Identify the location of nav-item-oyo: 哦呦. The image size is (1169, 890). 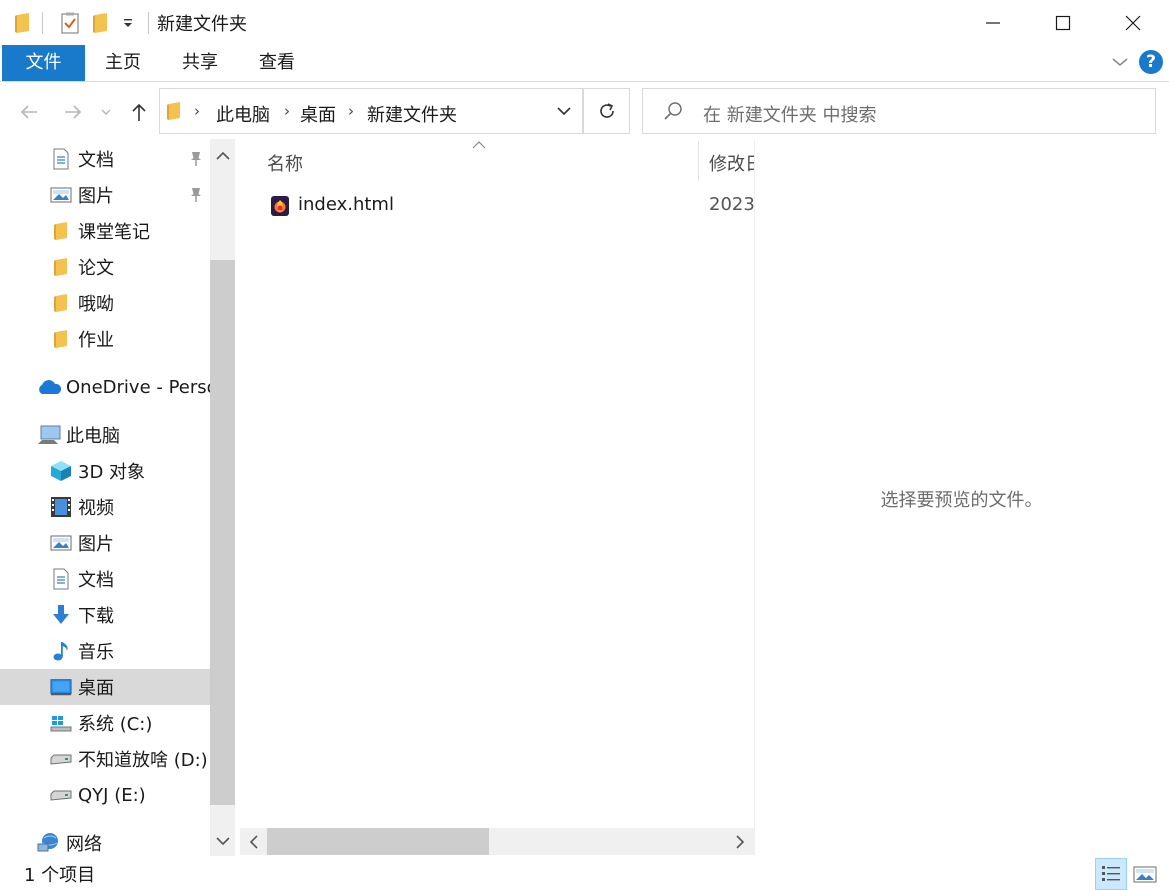
(105, 303).